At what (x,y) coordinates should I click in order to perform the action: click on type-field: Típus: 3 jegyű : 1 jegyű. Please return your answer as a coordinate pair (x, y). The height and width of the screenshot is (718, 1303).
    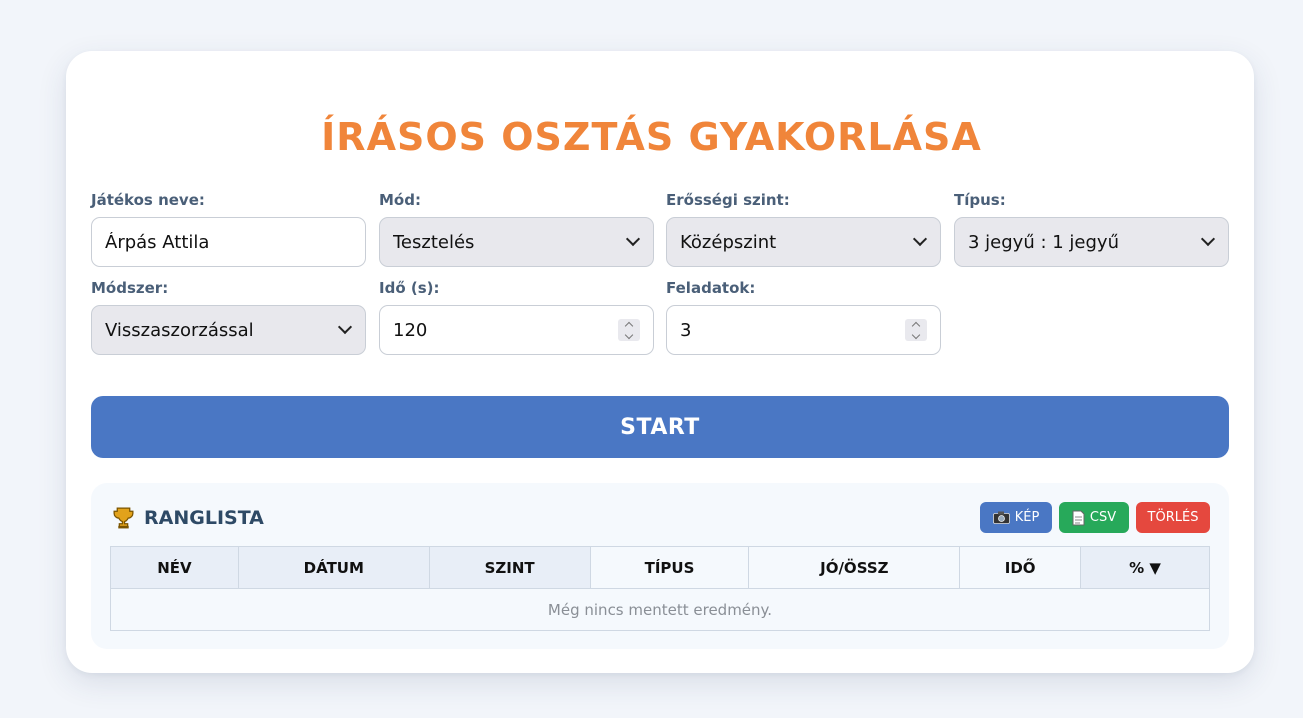
    Looking at the image, I should click on (1091, 228).